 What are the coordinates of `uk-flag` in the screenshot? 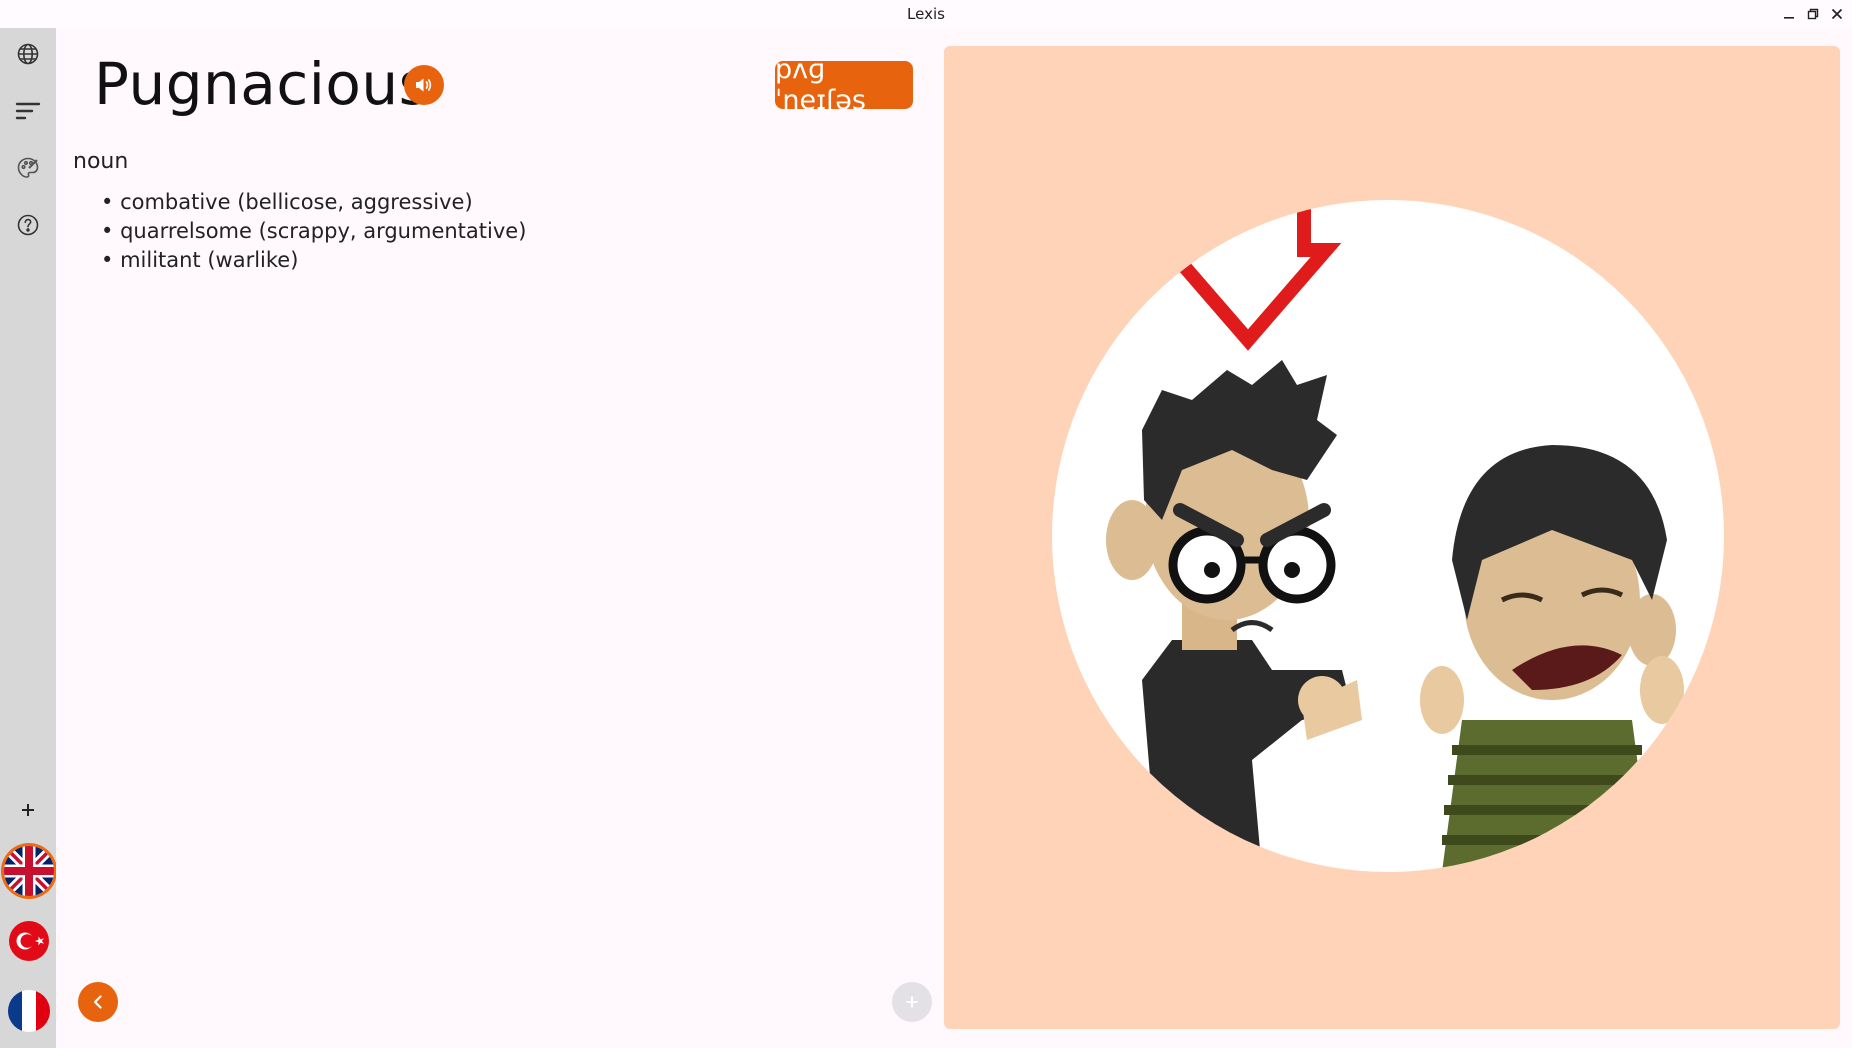 It's located at (29, 871).